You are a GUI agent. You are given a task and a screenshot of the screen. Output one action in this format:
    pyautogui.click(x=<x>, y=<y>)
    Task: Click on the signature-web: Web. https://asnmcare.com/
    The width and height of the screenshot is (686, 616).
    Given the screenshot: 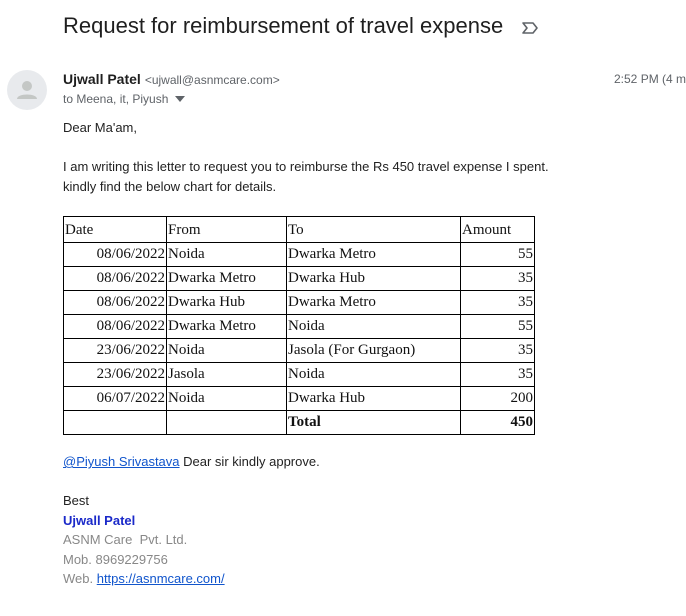 What is the action you would take?
    pyautogui.click(x=144, y=578)
    